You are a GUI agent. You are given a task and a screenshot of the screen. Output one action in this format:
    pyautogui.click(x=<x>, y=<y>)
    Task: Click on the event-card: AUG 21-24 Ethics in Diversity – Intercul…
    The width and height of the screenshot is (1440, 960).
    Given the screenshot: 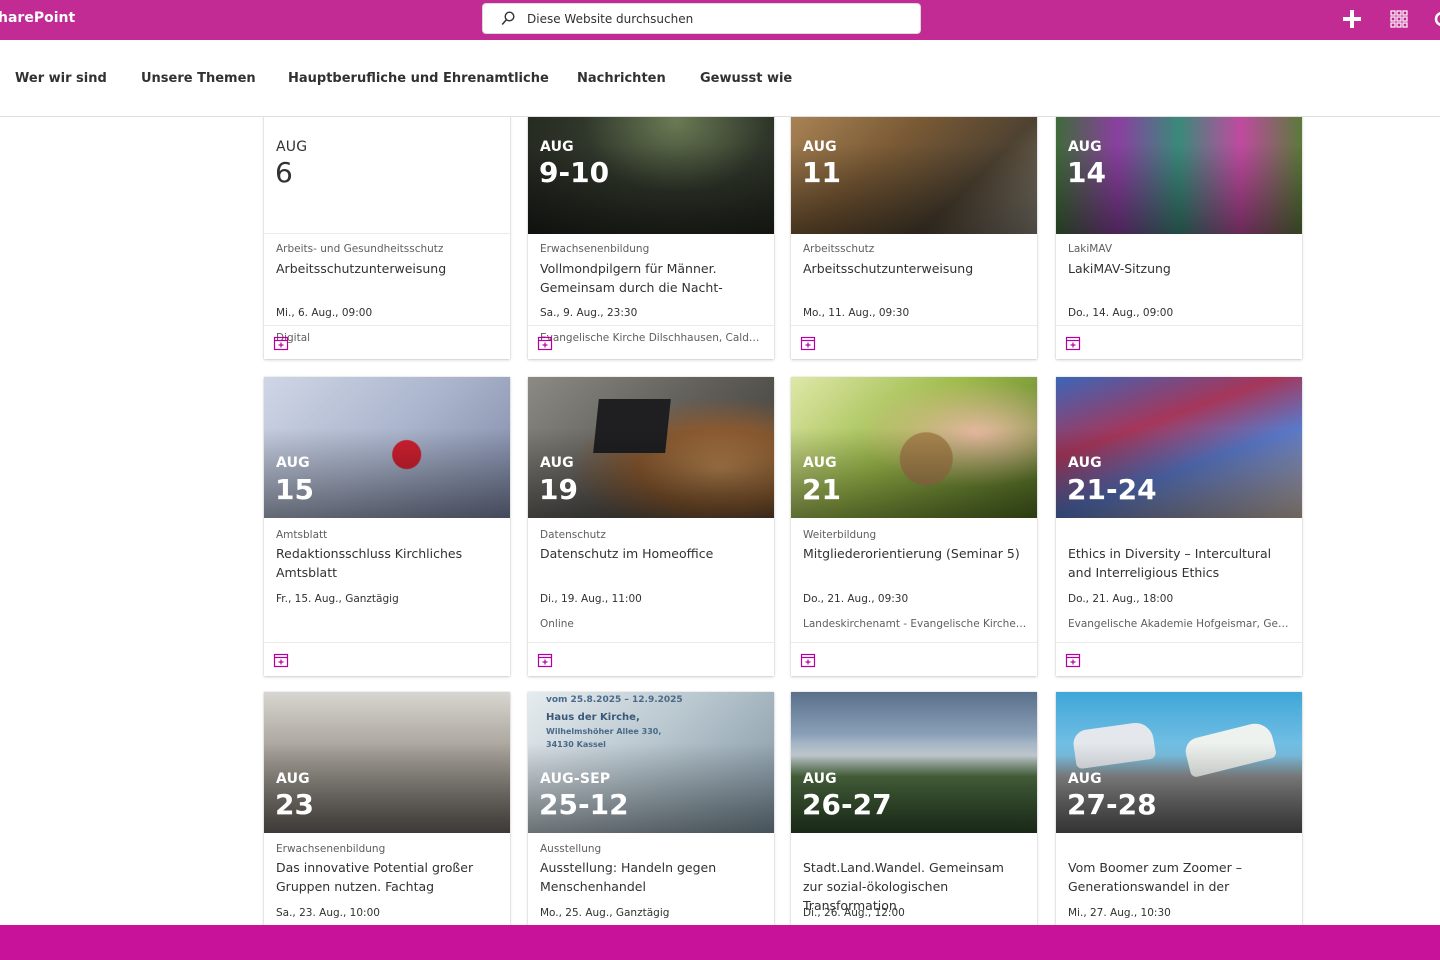 What is the action you would take?
    pyautogui.click(x=1179, y=526)
    